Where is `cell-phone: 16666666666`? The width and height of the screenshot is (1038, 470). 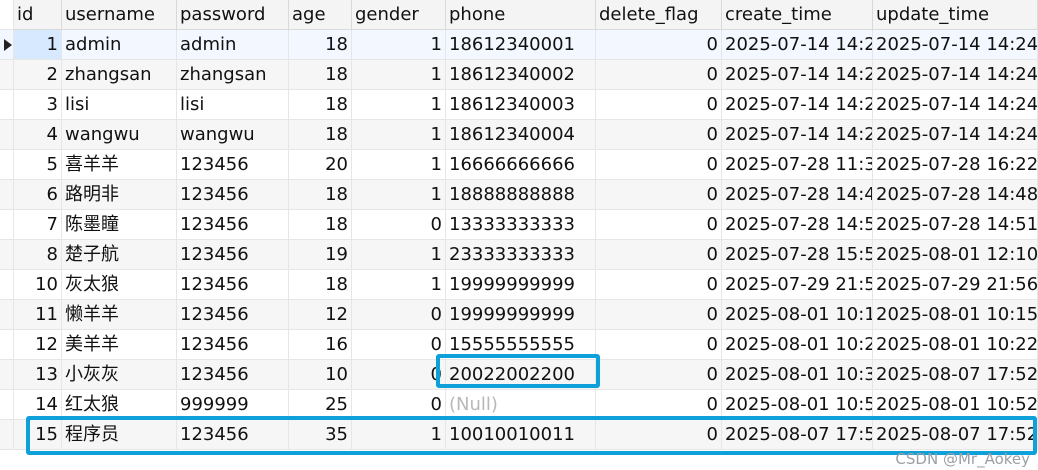 cell-phone: 16666666666 is located at coordinates (521, 165).